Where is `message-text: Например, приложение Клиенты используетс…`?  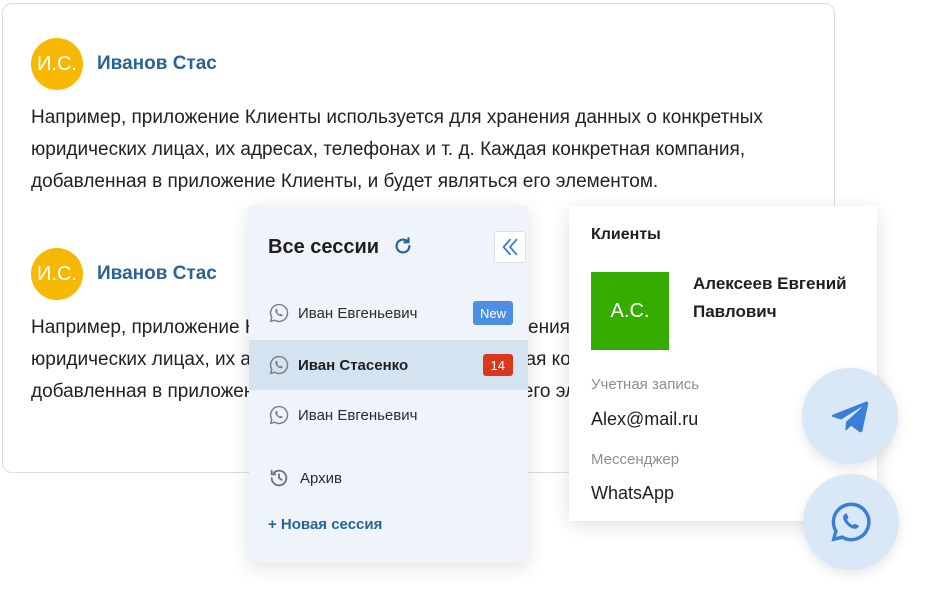 message-text: Например, приложение Клиенты используетс… is located at coordinates (426, 150).